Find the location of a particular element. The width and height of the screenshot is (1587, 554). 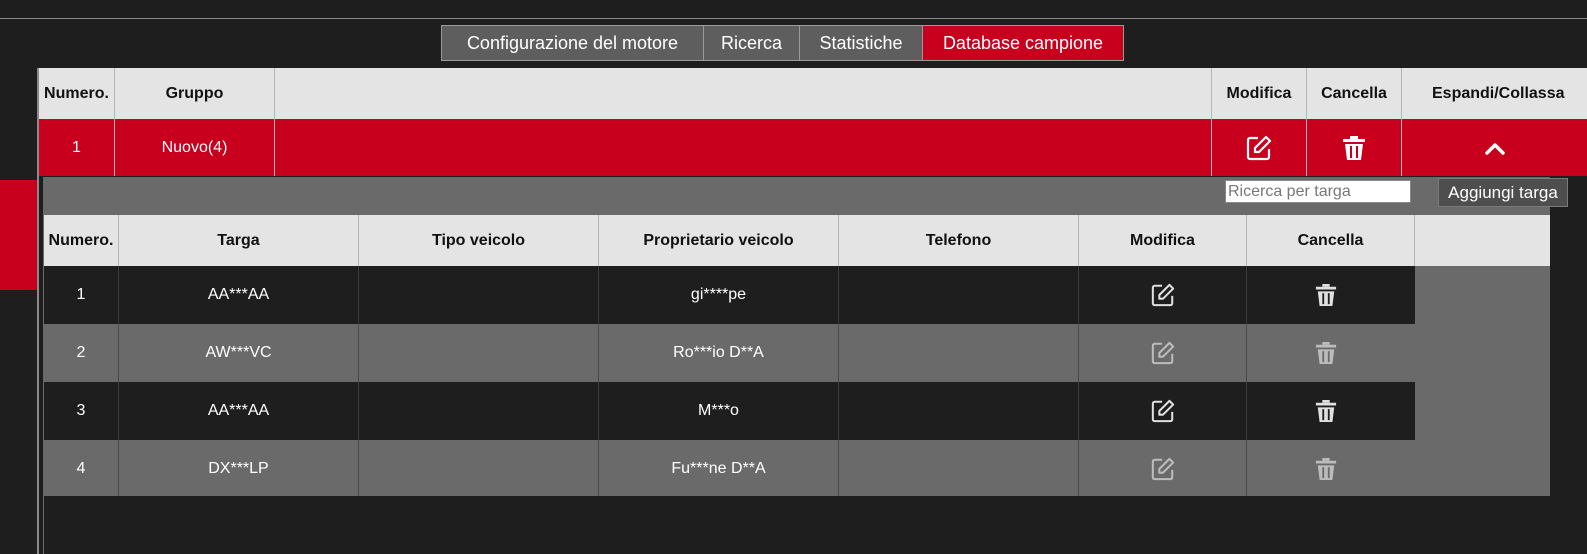

table-row: 2 AW***VC Ro***io D**A is located at coordinates (729, 353).